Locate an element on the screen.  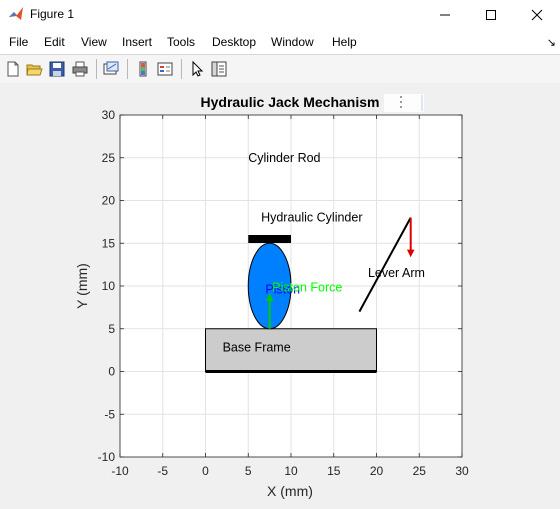
y-tick-label: 5 is located at coordinates (111, 329).